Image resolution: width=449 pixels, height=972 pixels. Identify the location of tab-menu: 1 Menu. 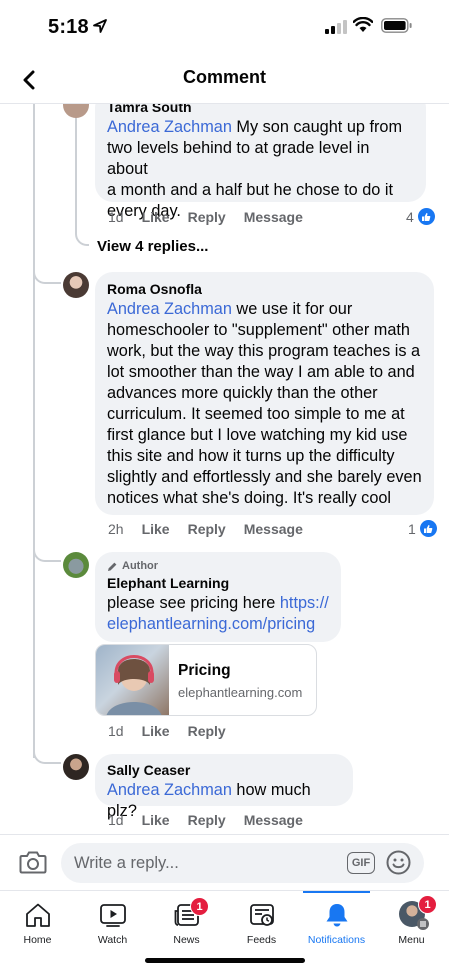
(411, 924).